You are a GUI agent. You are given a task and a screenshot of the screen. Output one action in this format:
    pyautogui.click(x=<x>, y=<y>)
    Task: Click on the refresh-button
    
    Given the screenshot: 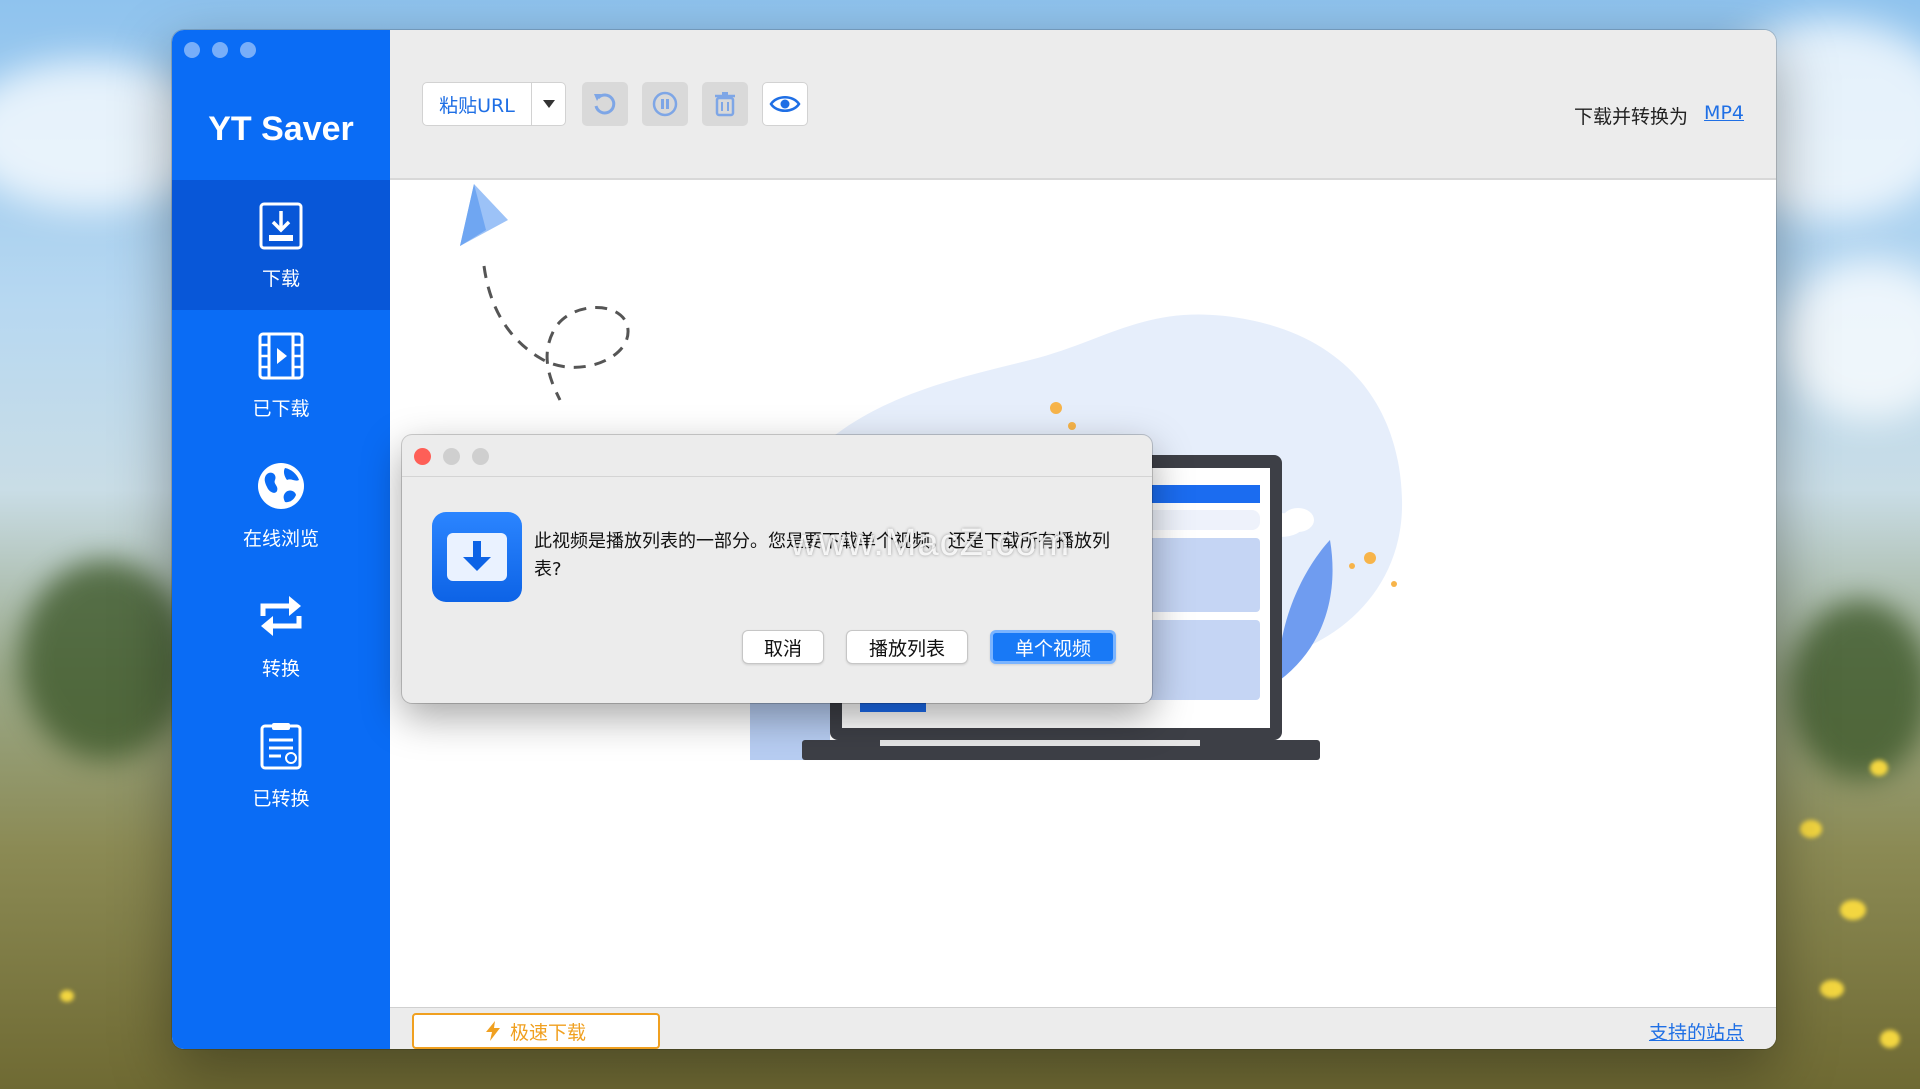 What is the action you would take?
    pyautogui.click(x=605, y=104)
    